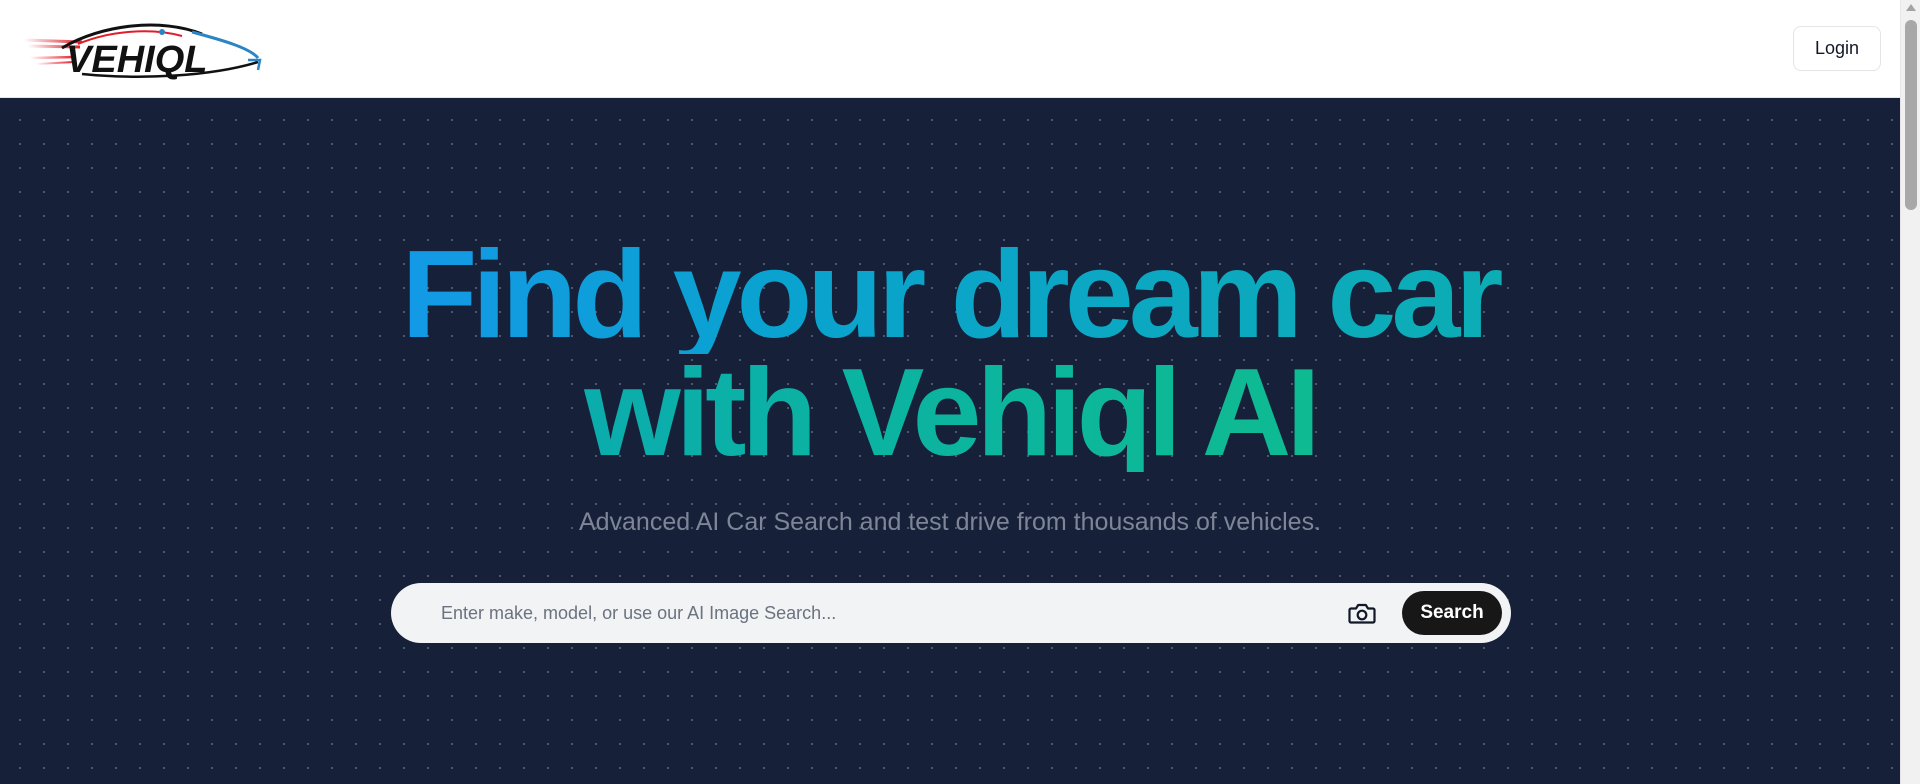  I want to click on login-button: Login, so click(1837, 48).